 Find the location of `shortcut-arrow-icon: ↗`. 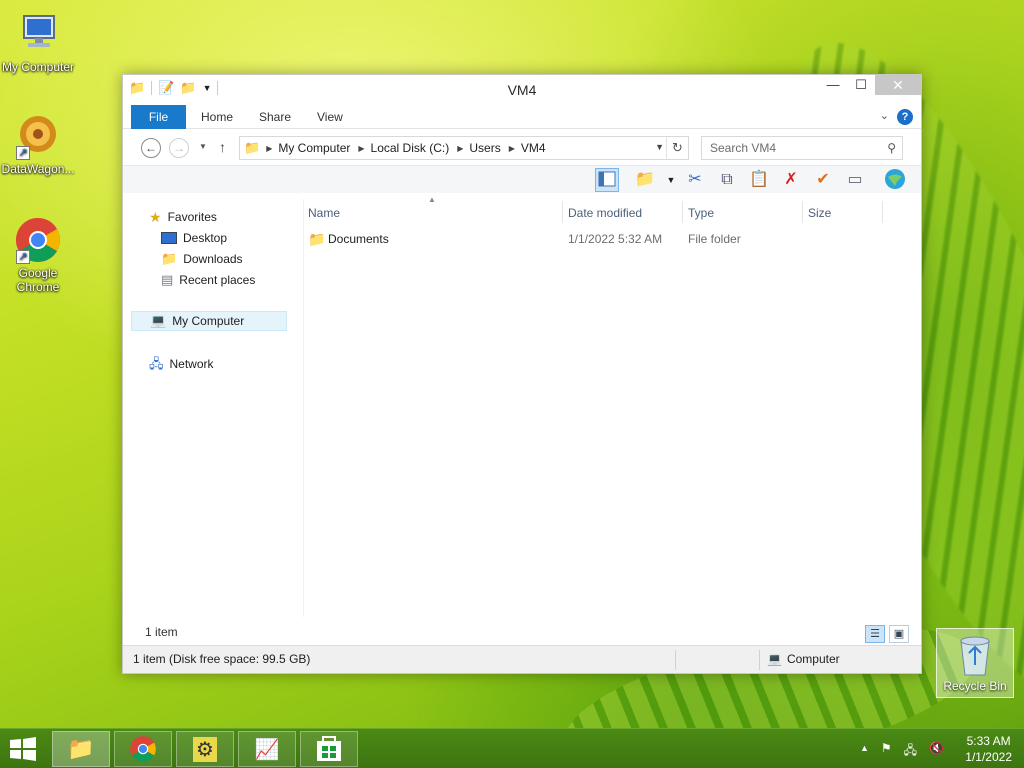

shortcut-arrow-icon: ↗ is located at coordinates (23, 257).